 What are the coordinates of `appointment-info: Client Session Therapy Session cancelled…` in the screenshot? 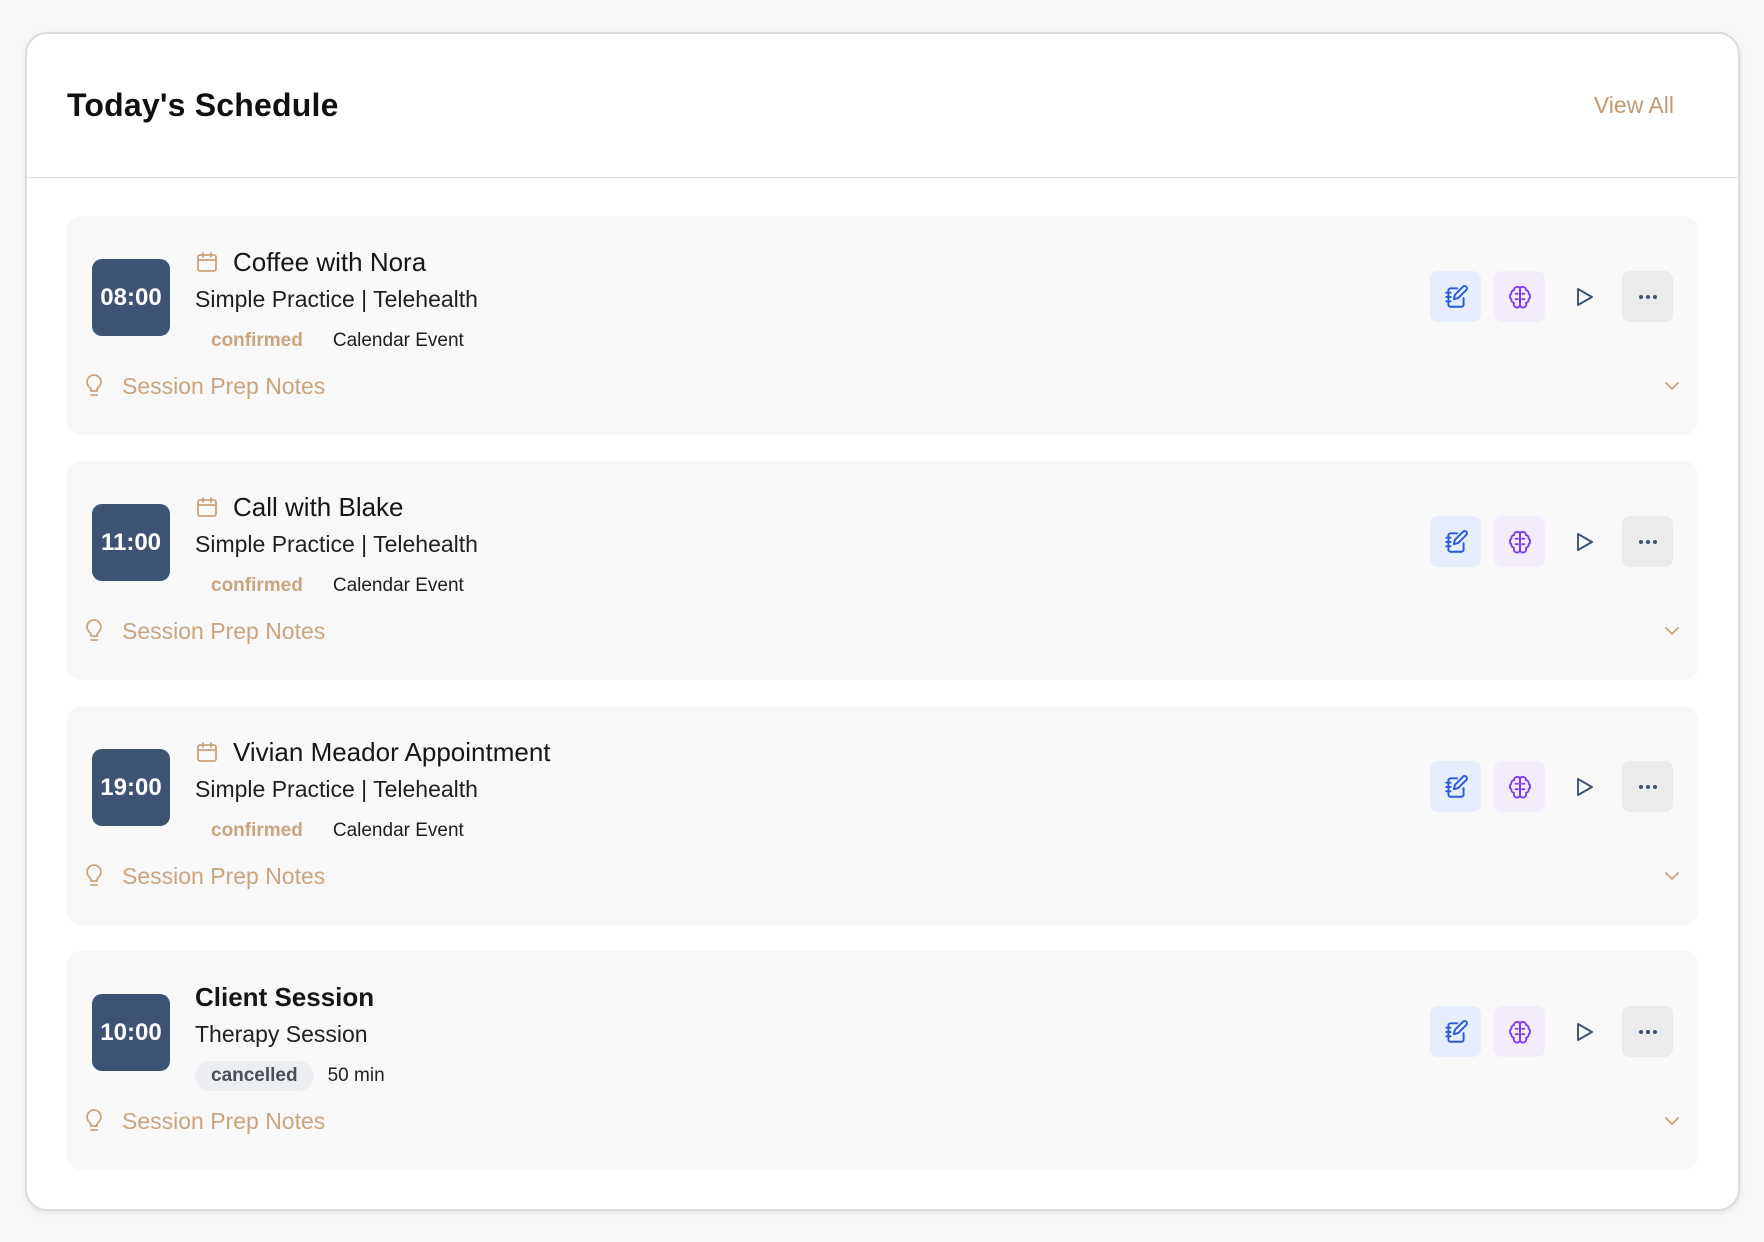 It's located at (290, 1035).